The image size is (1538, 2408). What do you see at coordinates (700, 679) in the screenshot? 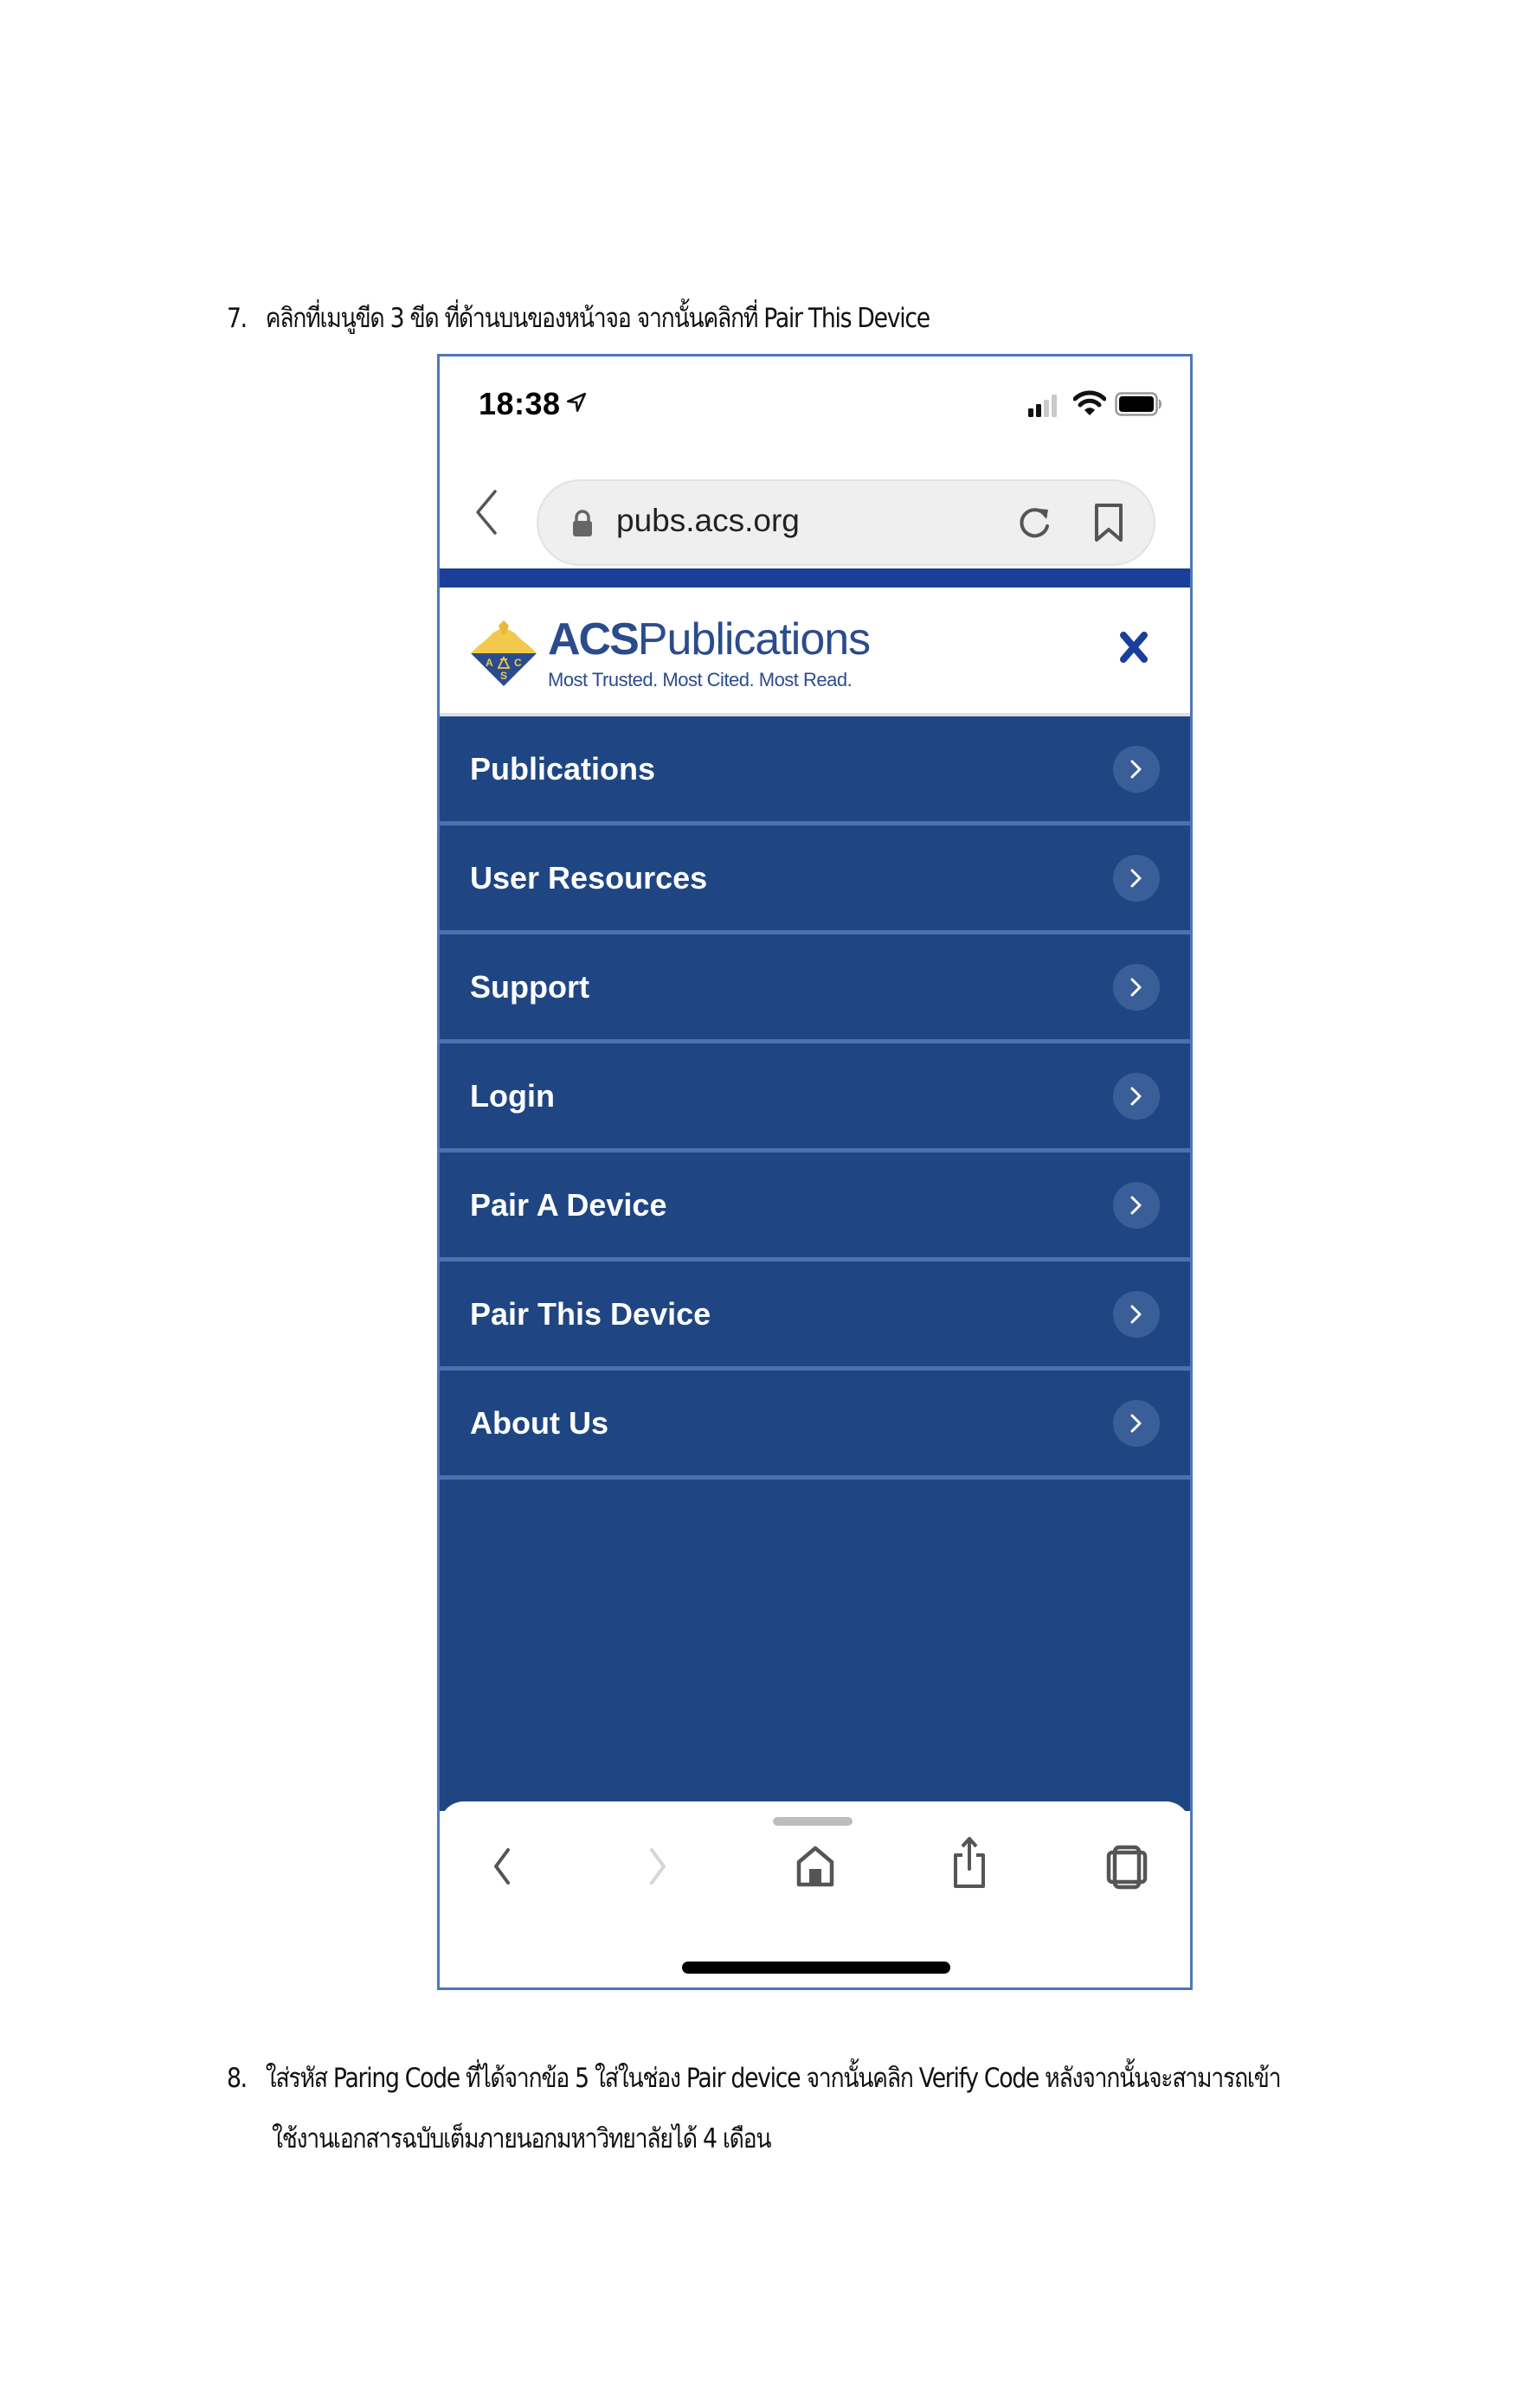
I see `brand-tagline: Most Trusted. Most Cited. Most Read.` at bounding box center [700, 679].